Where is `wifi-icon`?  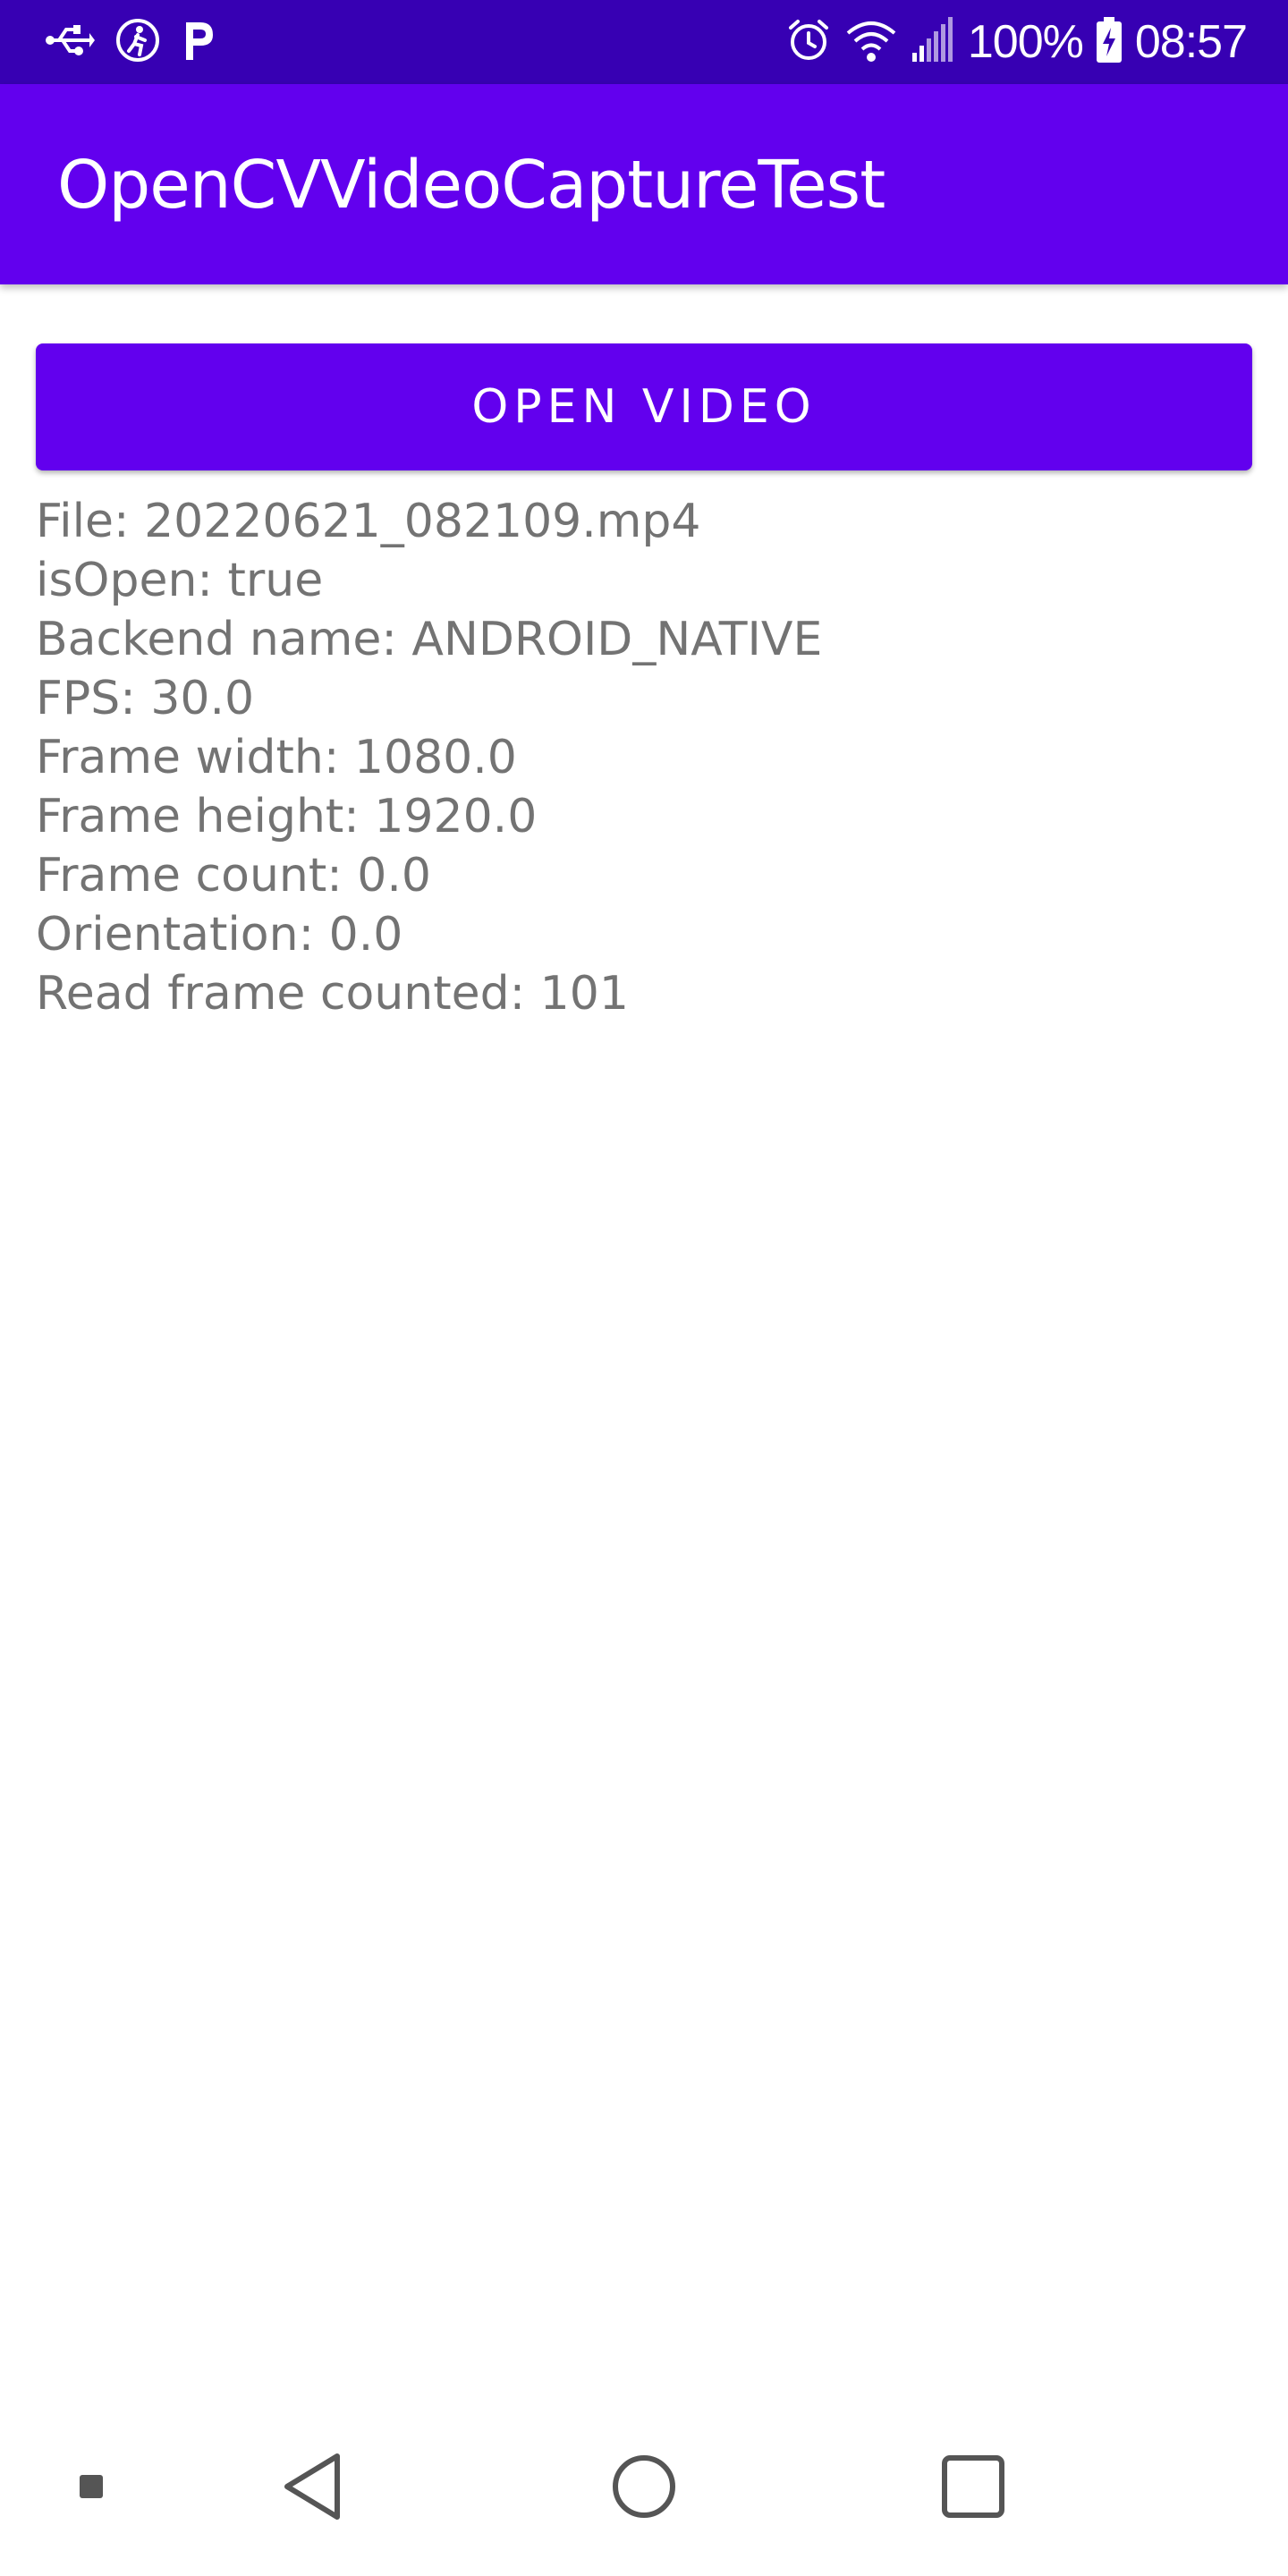
wifi-icon is located at coordinates (871, 42).